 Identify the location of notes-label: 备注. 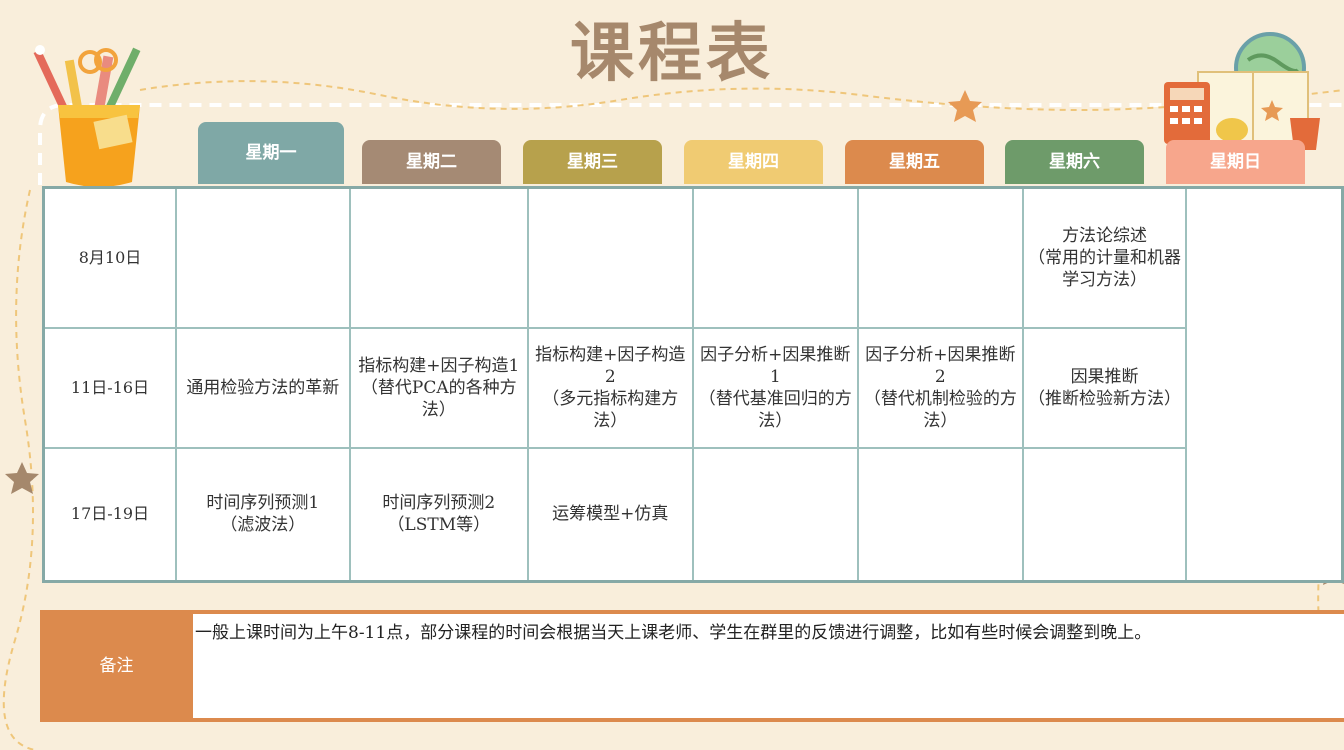
(116, 666).